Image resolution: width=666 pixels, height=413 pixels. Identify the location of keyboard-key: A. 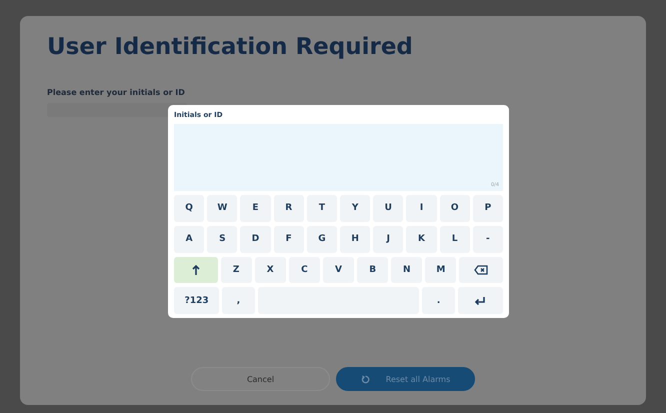
(189, 239).